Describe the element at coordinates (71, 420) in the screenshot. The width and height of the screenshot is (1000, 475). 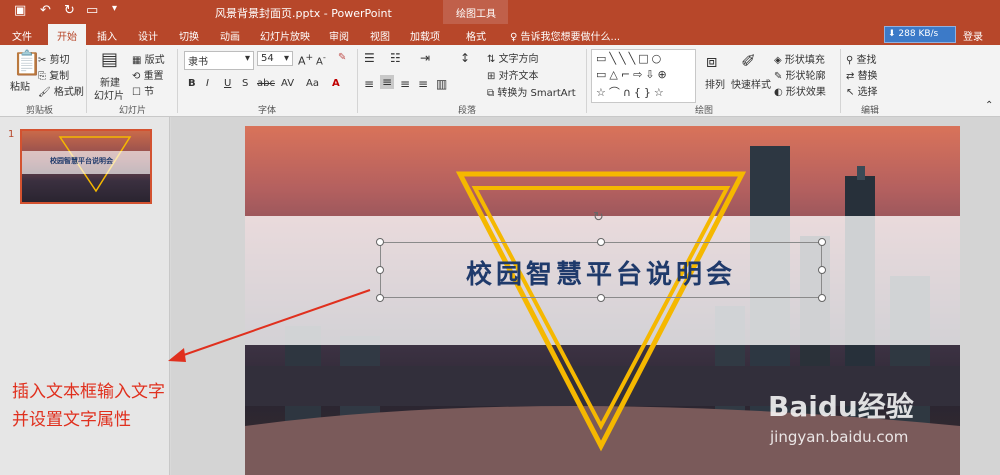
I see `annotation-line-2: 并设置文字属性` at that location.